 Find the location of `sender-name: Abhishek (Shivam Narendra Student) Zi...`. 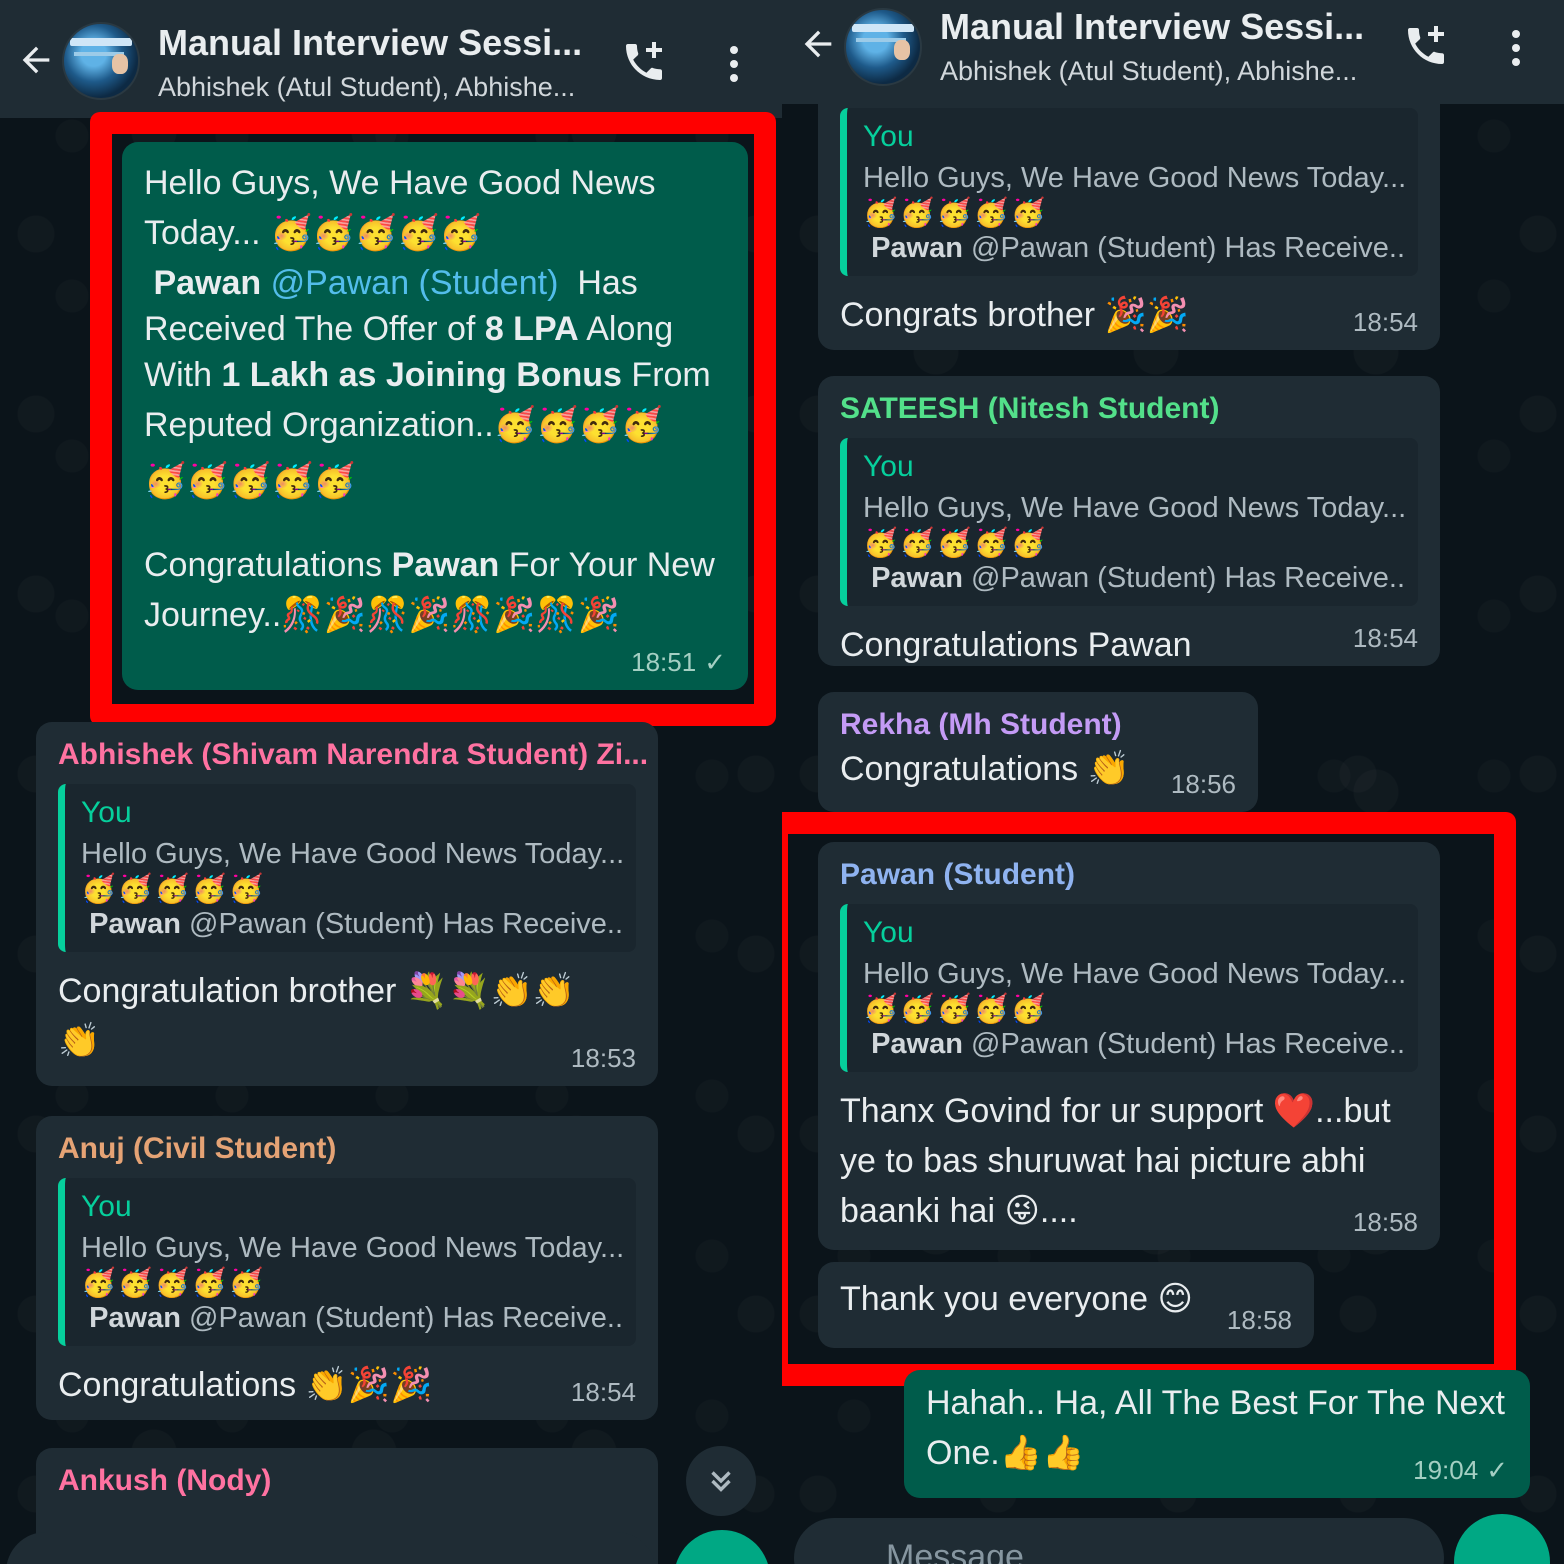

sender-name: Abhishek (Shivam Narendra Student) Zi... is located at coordinates (353, 755).